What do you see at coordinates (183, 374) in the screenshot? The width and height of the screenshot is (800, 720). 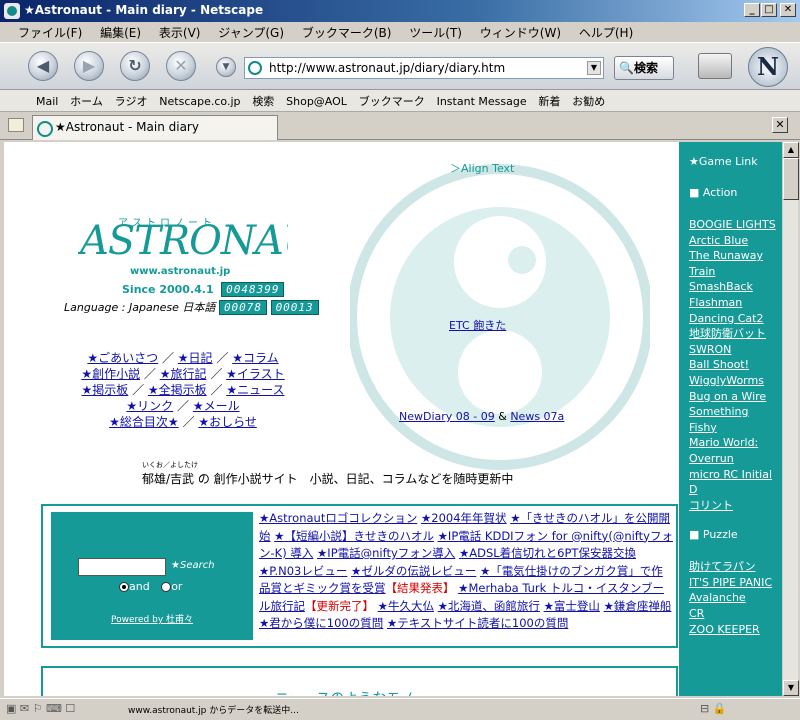 I see `nav-travel: ★旅行記` at bounding box center [183, 374].